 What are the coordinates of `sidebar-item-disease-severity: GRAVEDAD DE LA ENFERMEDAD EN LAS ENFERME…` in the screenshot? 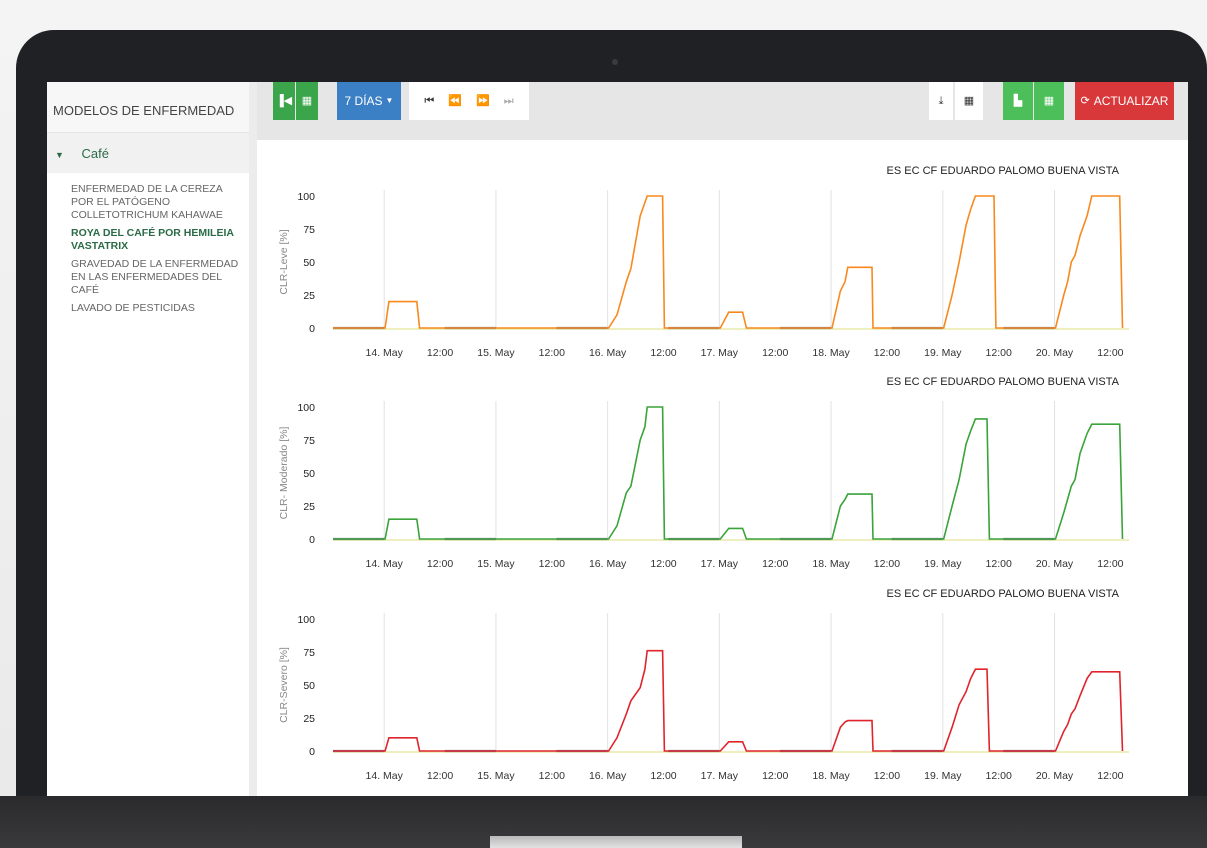 It's located at (148, 280).